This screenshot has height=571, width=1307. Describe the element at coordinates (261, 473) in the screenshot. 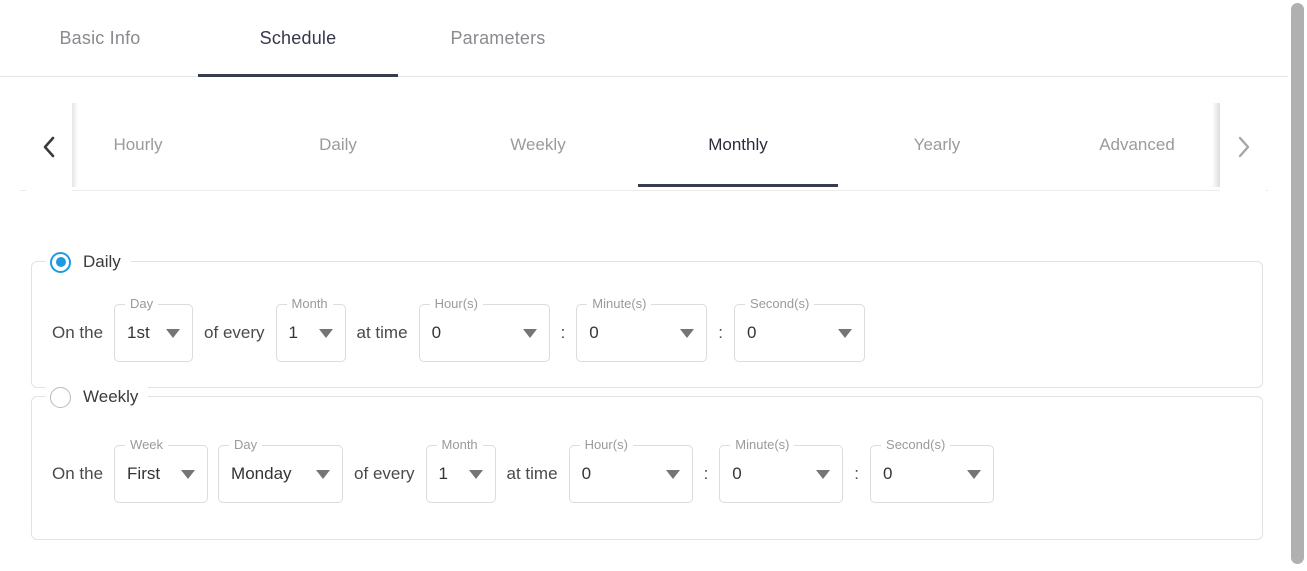

I see `weekly-day-value: Monday` at that location.